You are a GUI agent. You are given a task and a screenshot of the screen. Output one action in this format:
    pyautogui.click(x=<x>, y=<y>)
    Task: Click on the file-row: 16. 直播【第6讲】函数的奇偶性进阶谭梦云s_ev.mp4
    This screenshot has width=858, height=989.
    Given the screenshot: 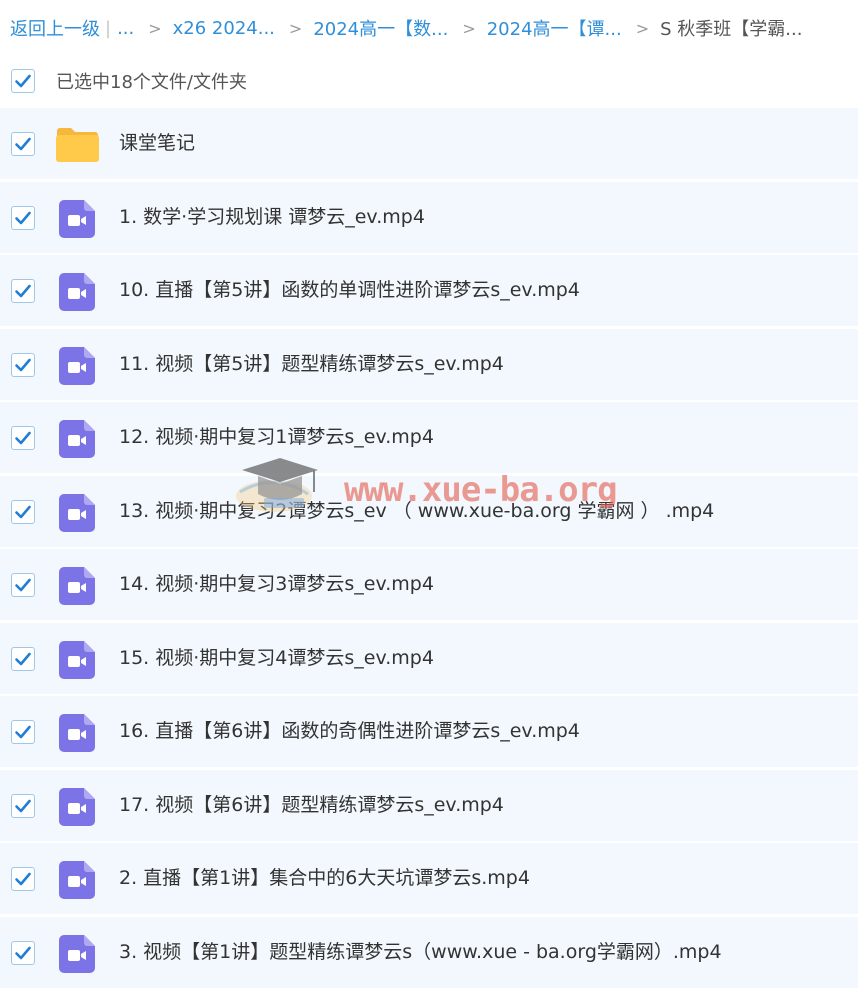 What is the action you would take?
    pyautogui.click(x=429, y=731)
    